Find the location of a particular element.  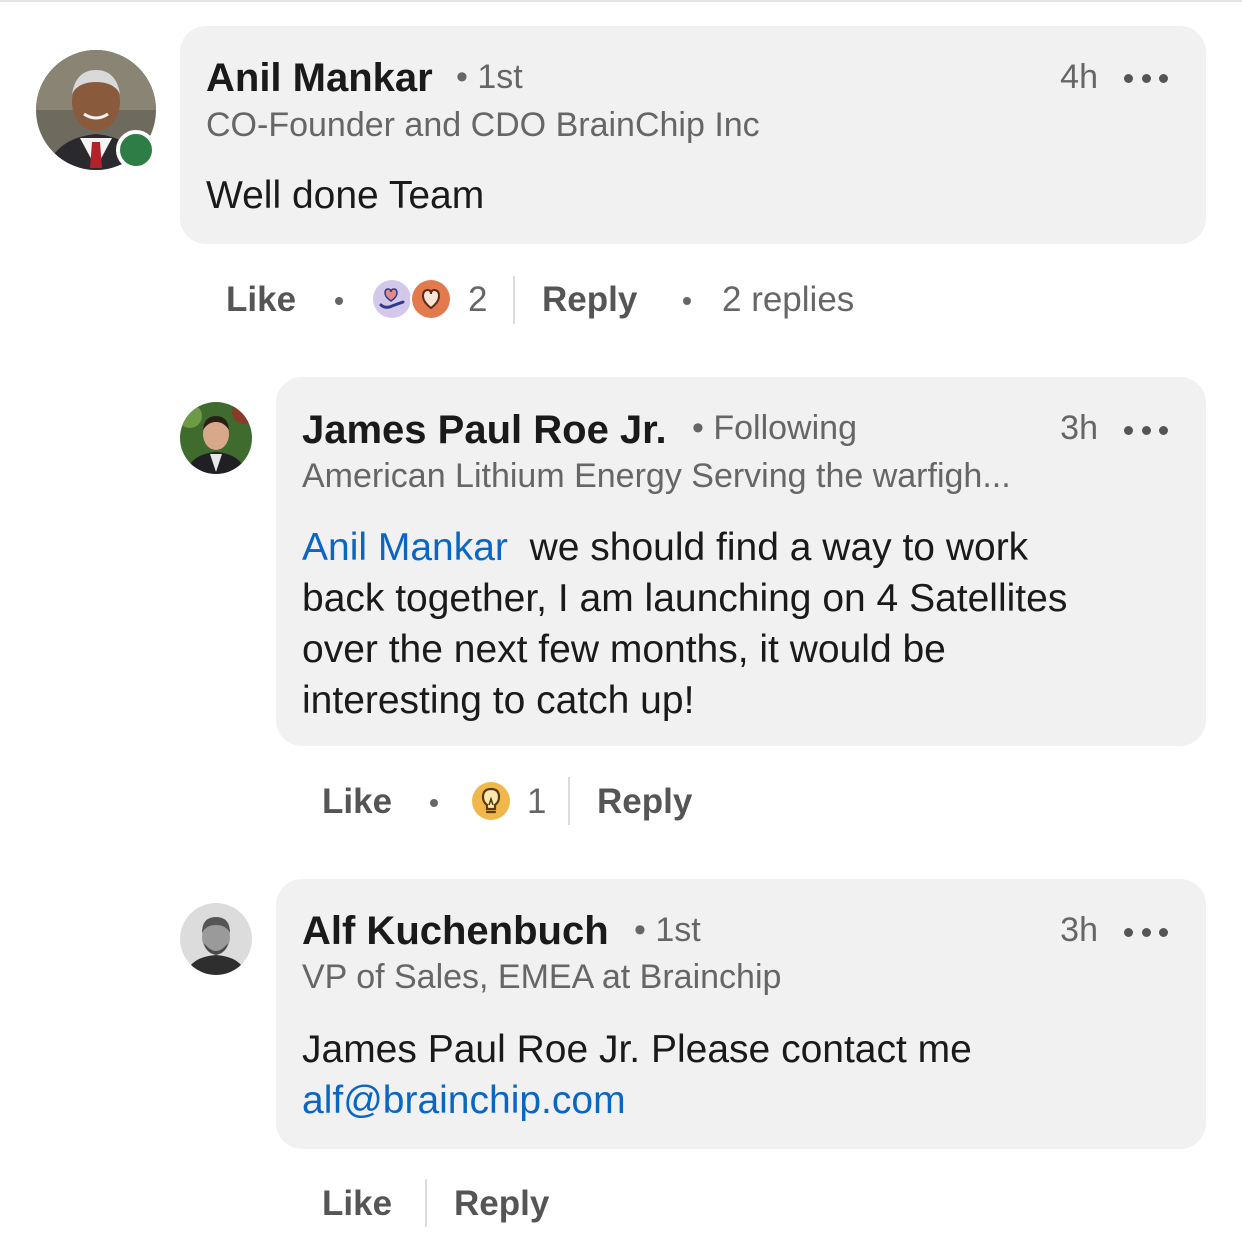

avatar-alf-kuchenbuch is located at coordinates (216, 939).